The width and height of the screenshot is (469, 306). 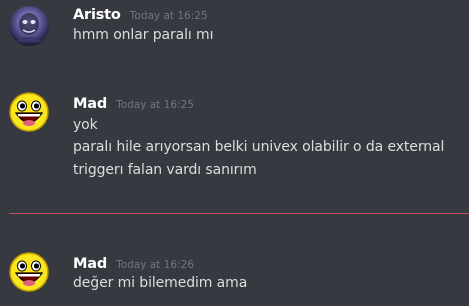 I want to click on message-header: Mad Today at 16:26, so click(x=133, y=262).